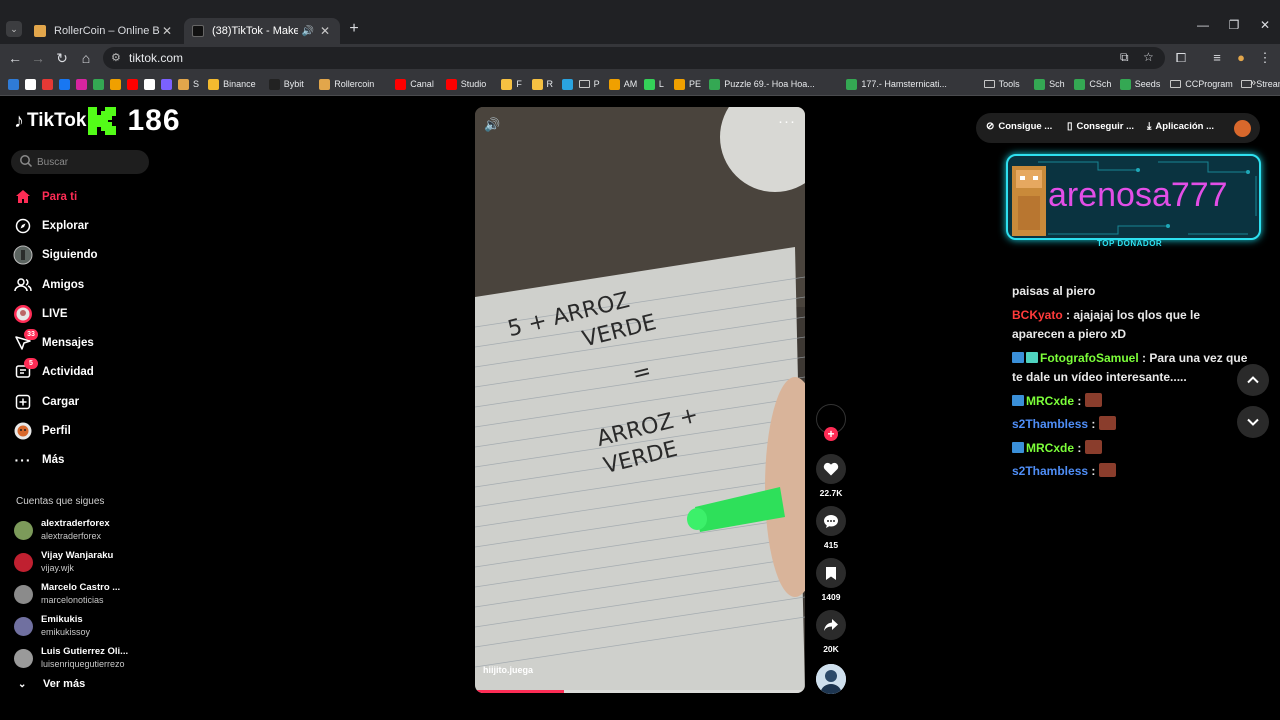 The height and width of the screenshot is (720, 1280). I want to click on next-video-button, so click(1253, 422).